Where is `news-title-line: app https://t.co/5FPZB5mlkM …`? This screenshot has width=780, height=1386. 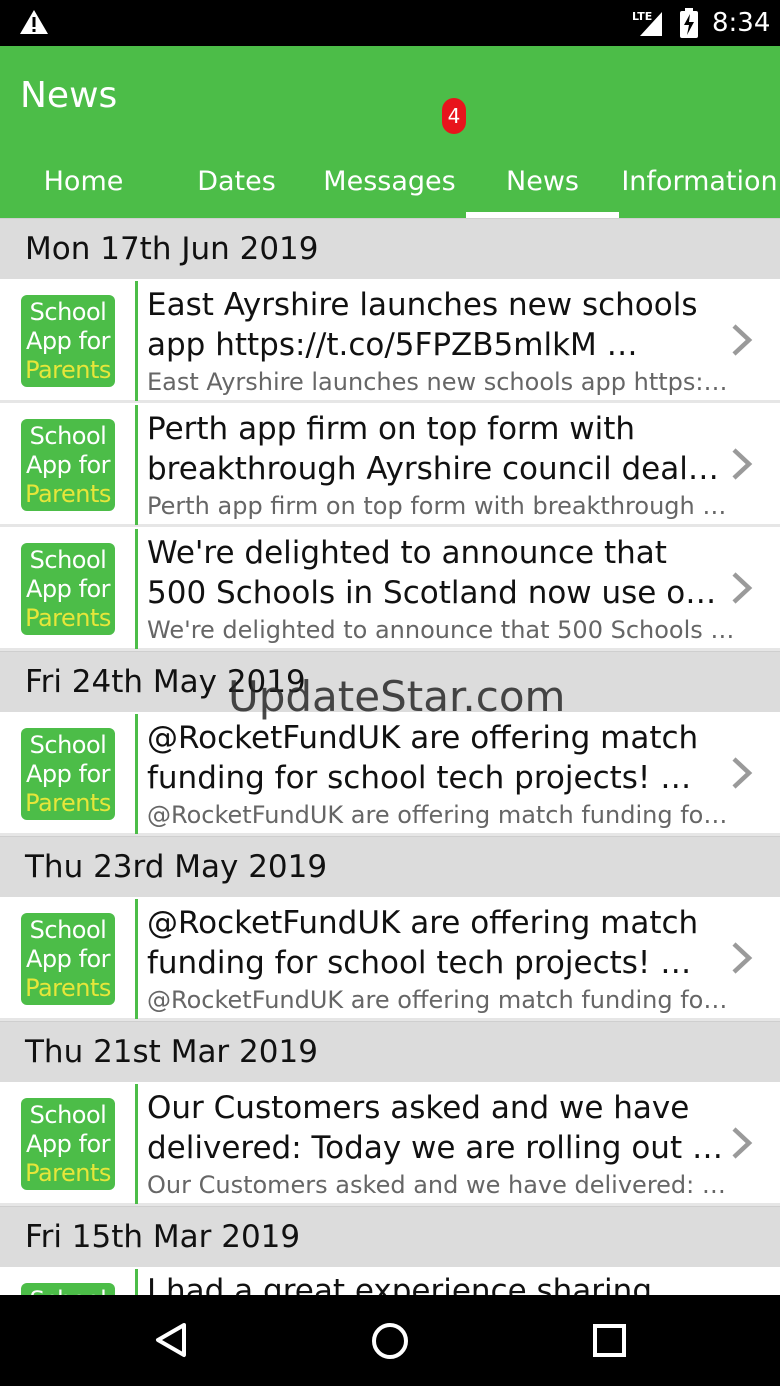
news-title-line: app https://t.co/5FPZB5mlkM … is located at coordinates (392, 345).